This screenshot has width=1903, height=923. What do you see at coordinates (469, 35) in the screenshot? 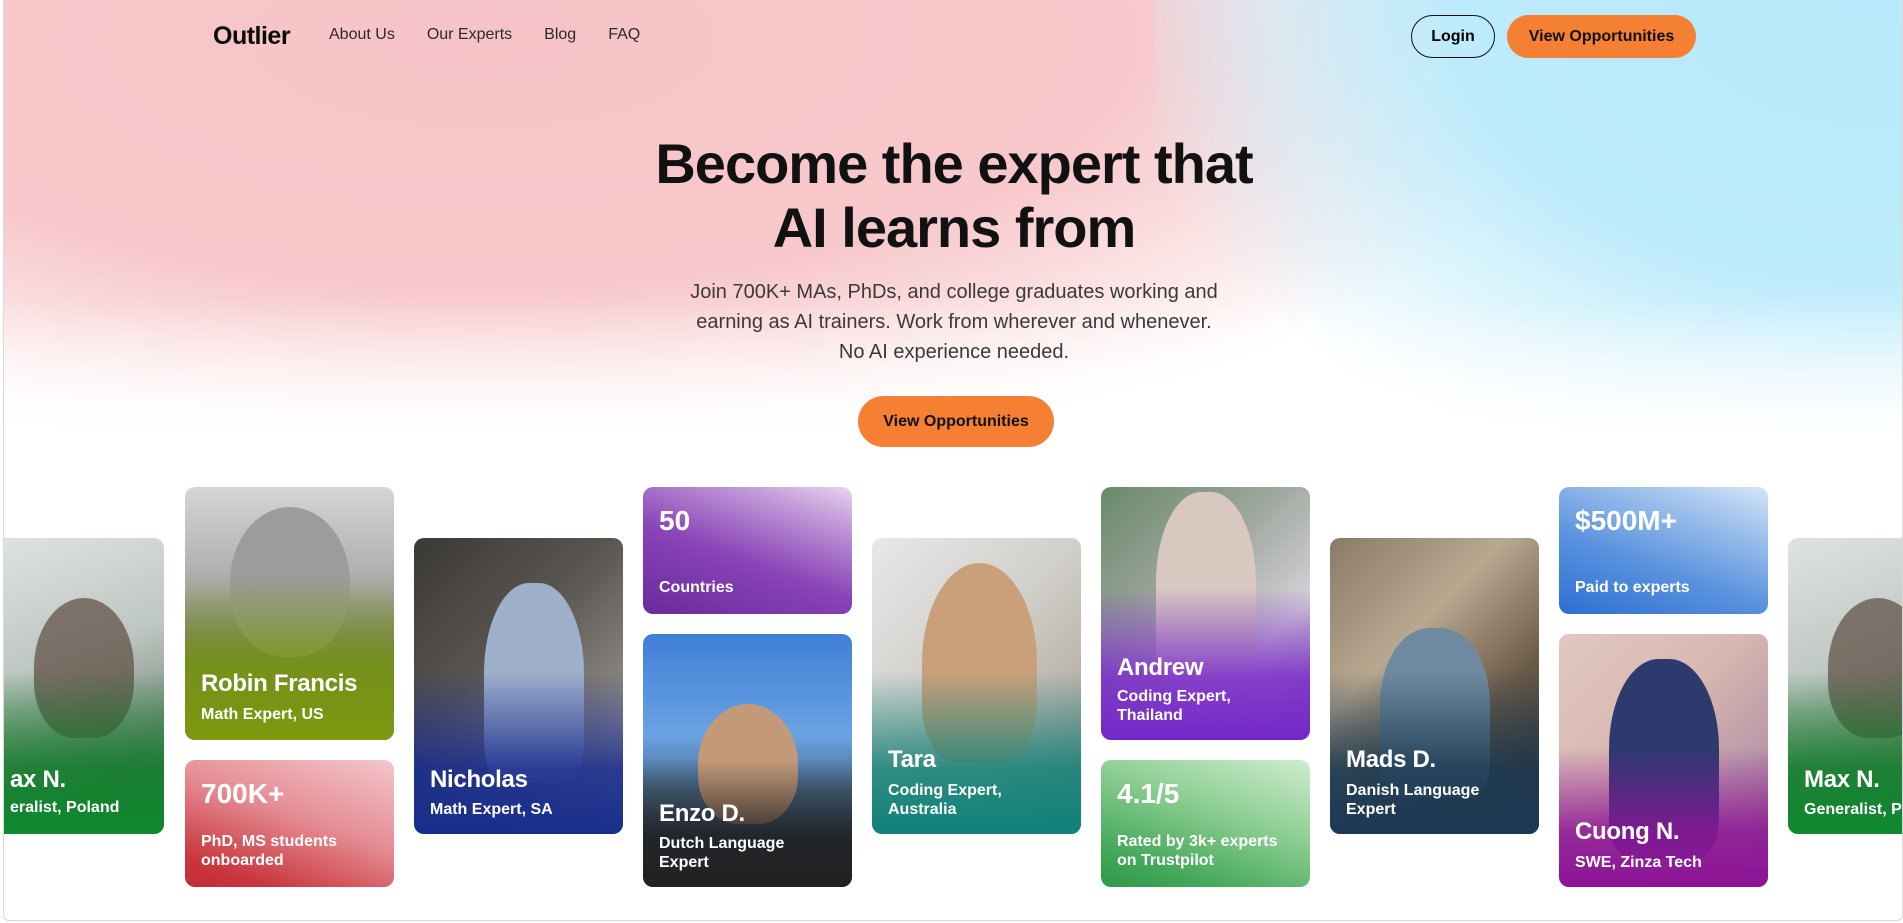
I see `nav-link-our-experts: Our Experts` at bounding box center [469, 35].